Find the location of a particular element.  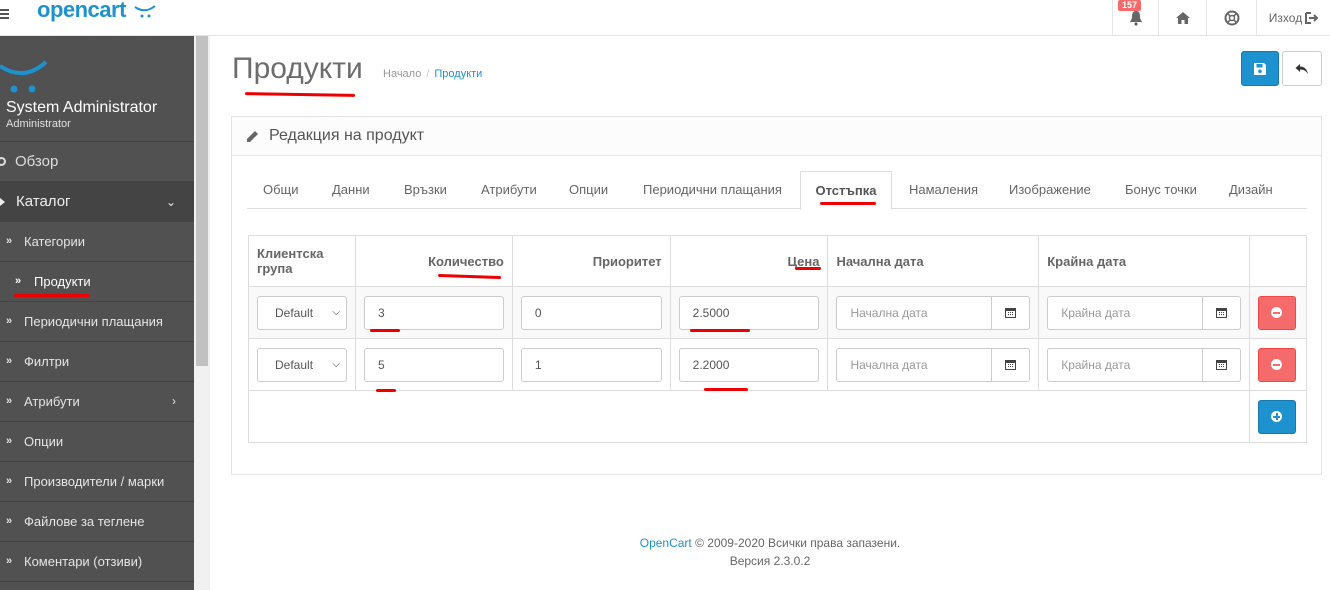

tab-general: Общи is located at coordinates (281, 190).